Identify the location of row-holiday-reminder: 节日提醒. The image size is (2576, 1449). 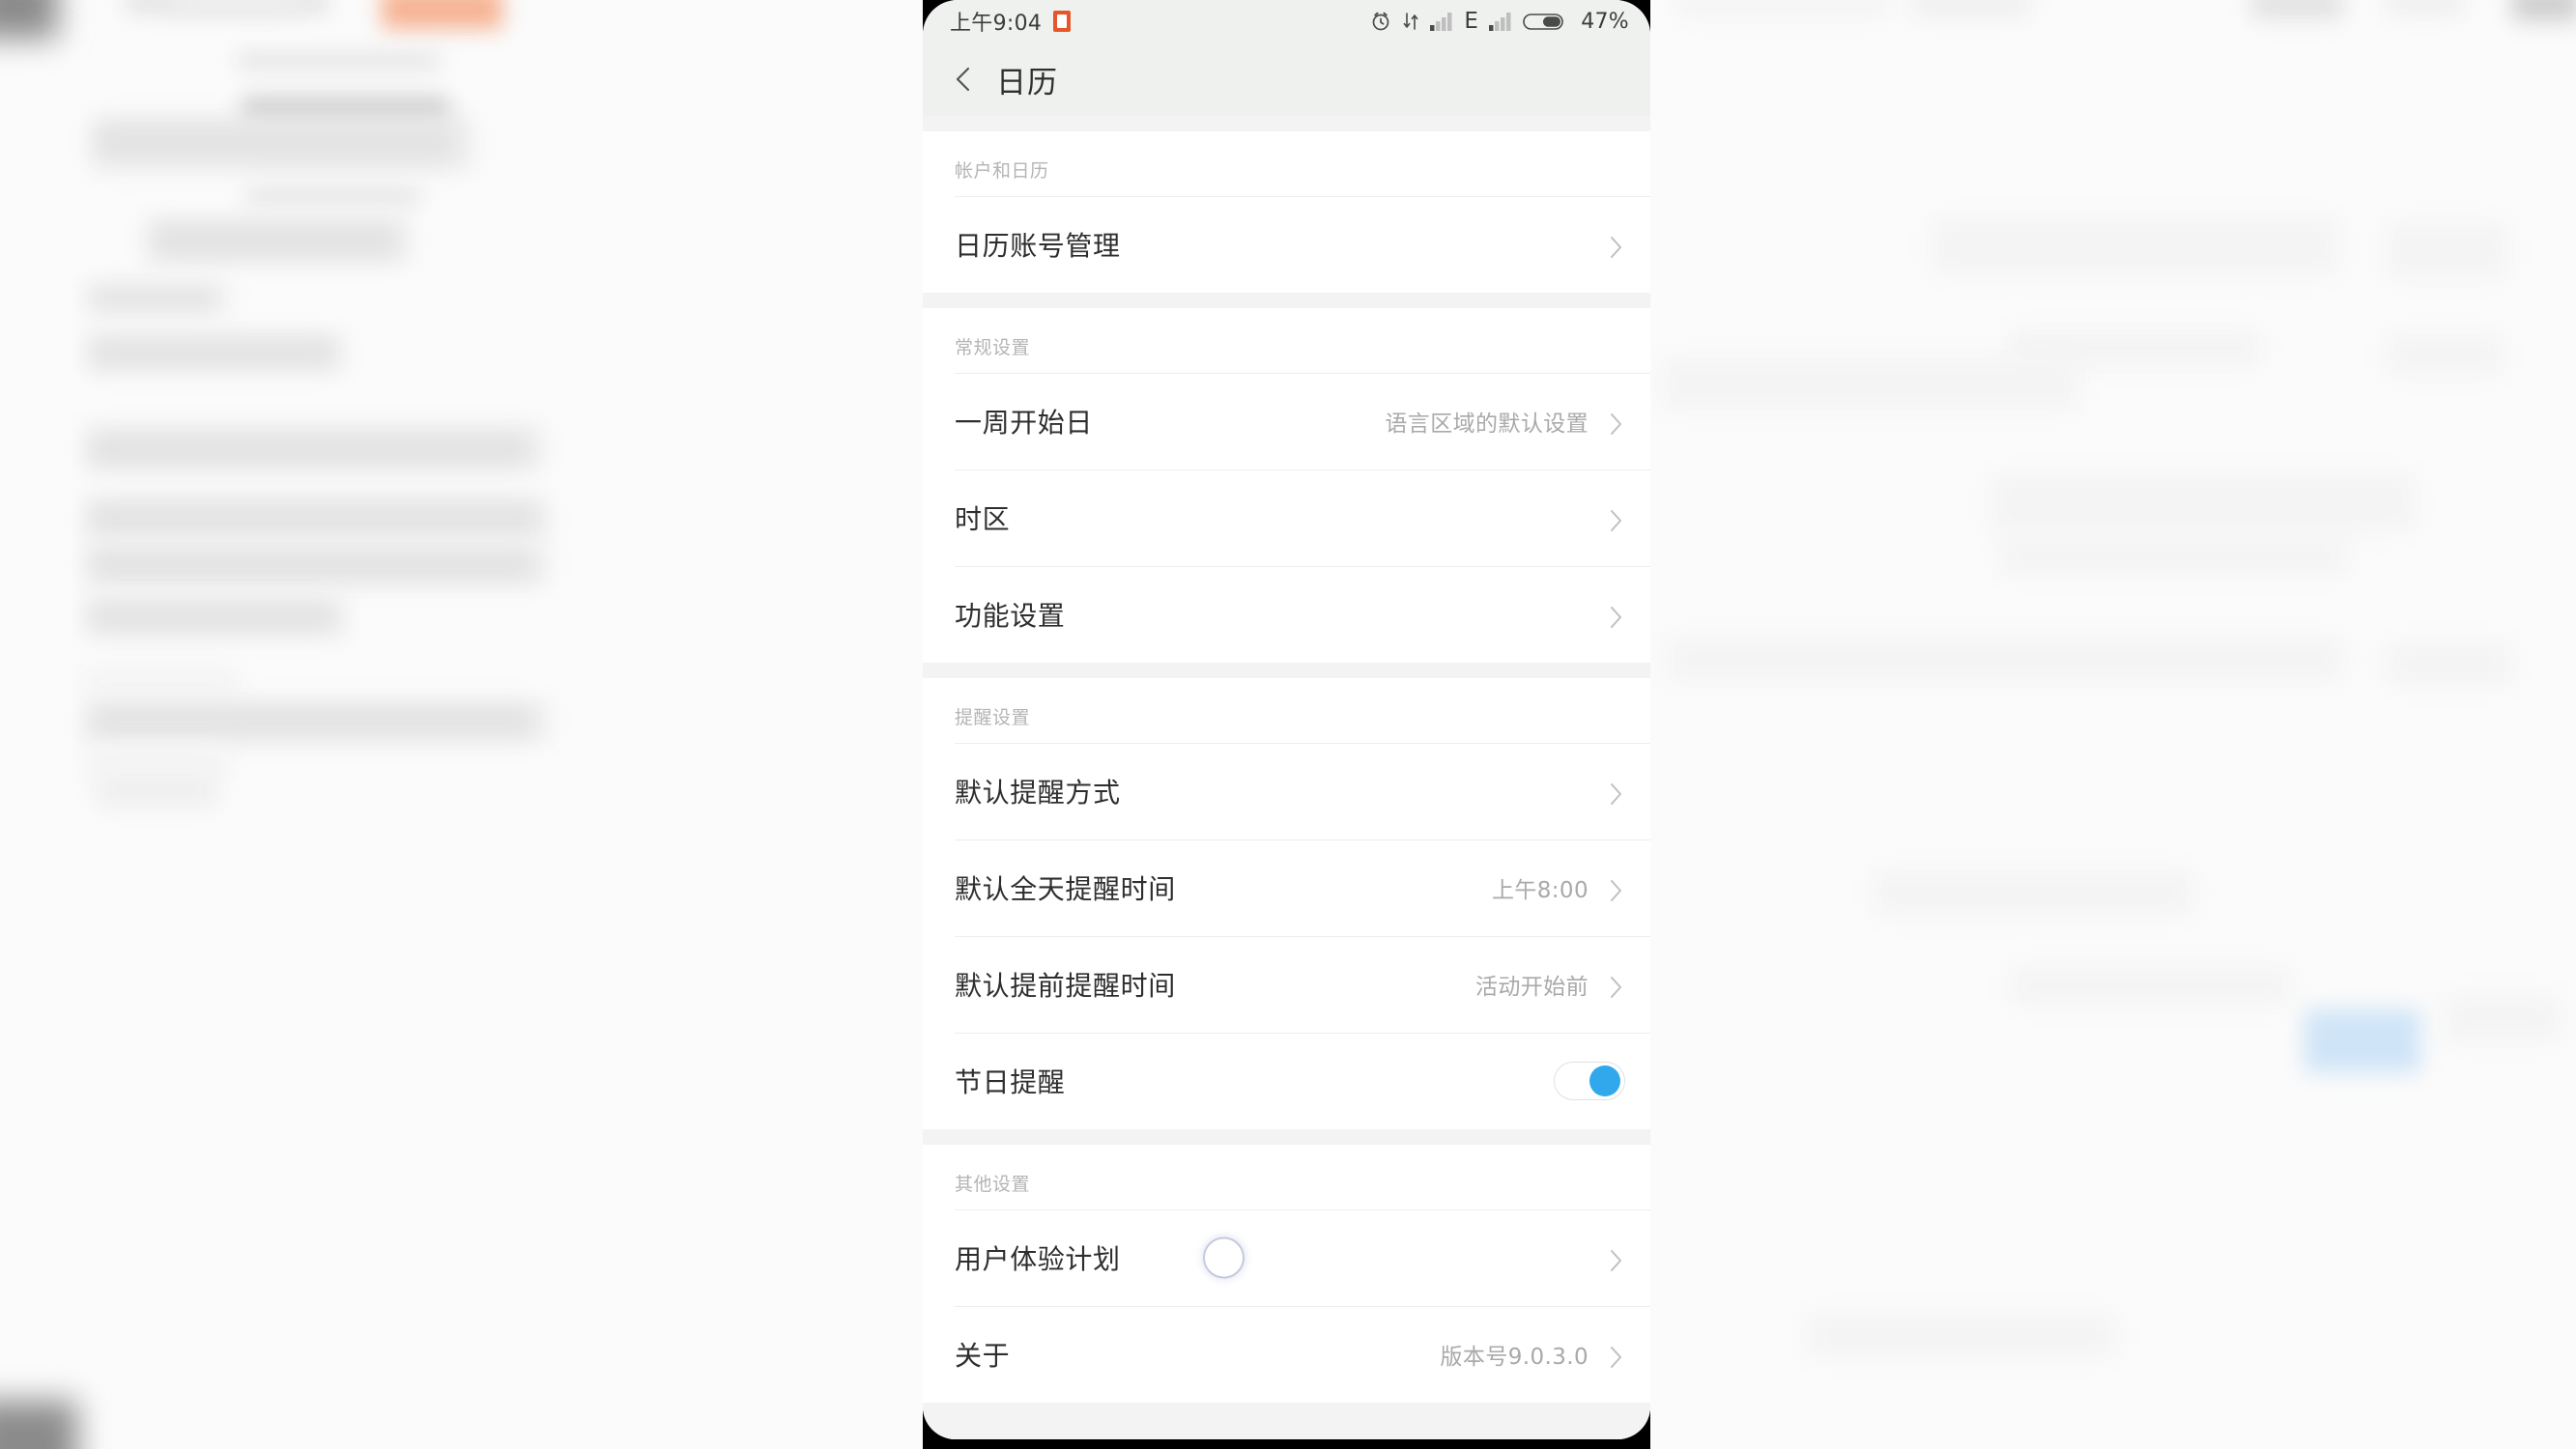
(1287, 1081).